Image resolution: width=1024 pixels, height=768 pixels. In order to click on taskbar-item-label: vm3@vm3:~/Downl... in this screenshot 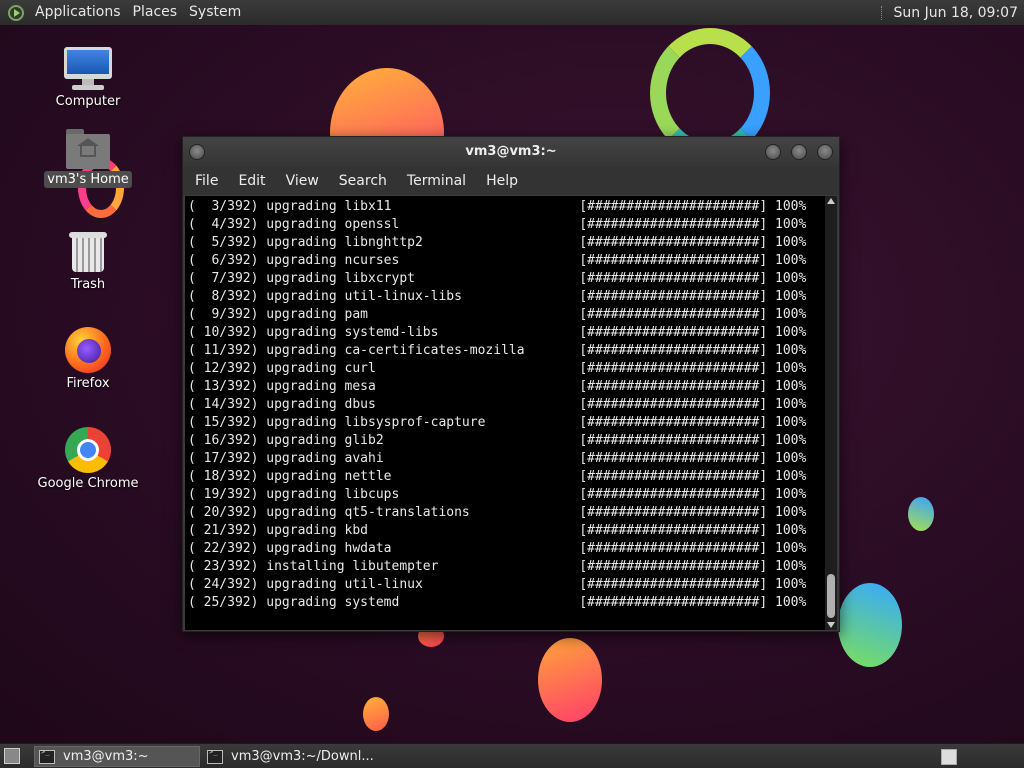, I will do `click(302, 756)`.